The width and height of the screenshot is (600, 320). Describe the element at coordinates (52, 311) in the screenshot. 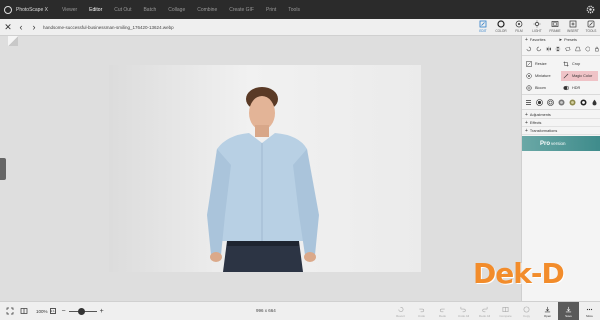

I see `actual-size-button: 1:1` at that location.